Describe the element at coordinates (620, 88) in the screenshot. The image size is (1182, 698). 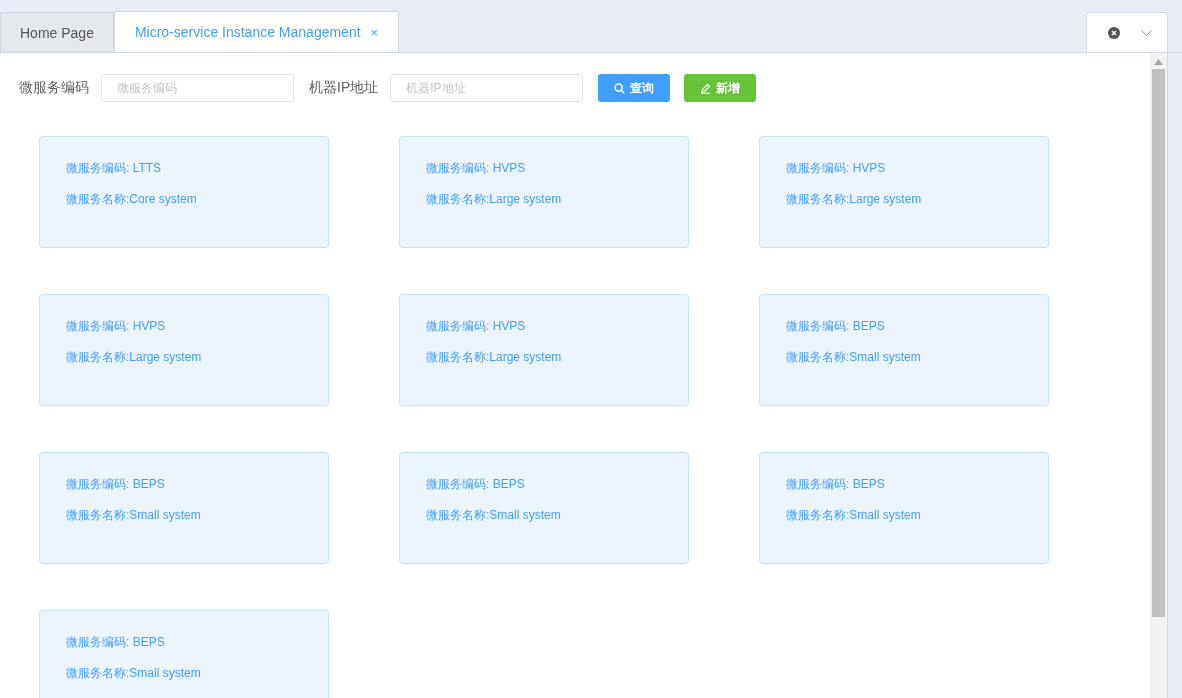
I see `search-icon` at that location.